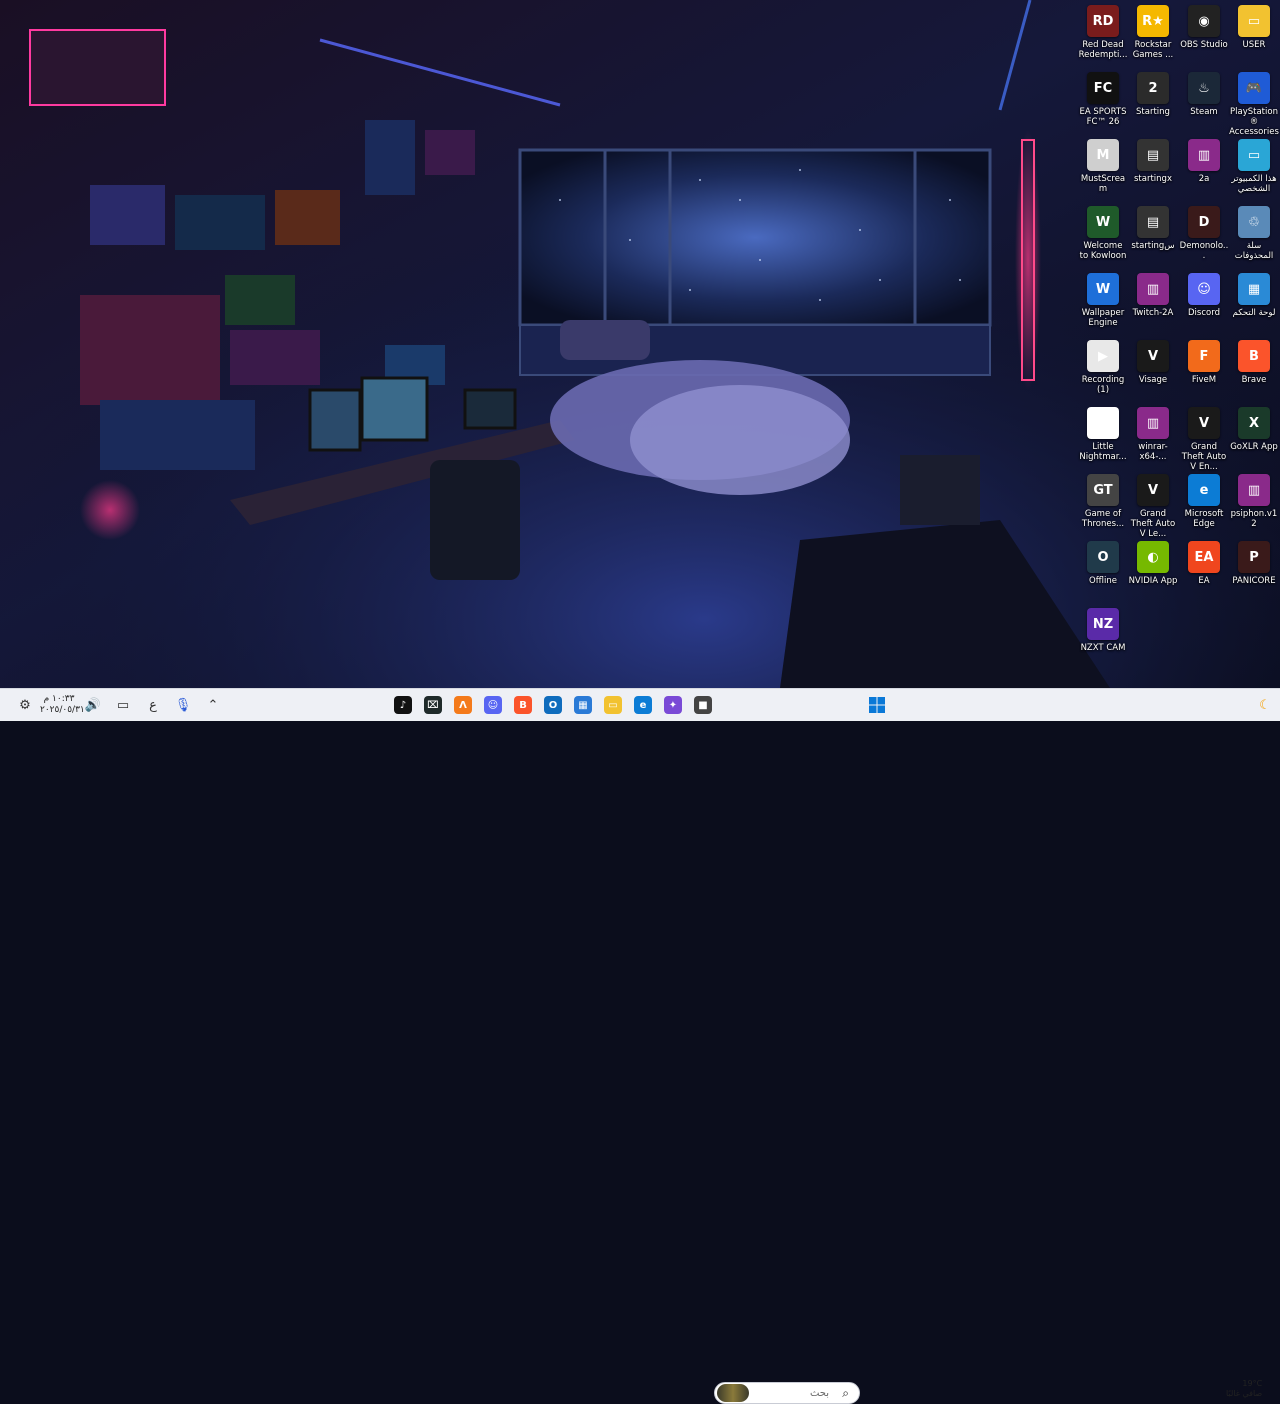 Image resolution: width=1280 pixels, height=1404 pixels. What do you see at coordinates (123, 705) in the screenshot?
I see `network-icon: ▭` at bounding box center [123, 705].